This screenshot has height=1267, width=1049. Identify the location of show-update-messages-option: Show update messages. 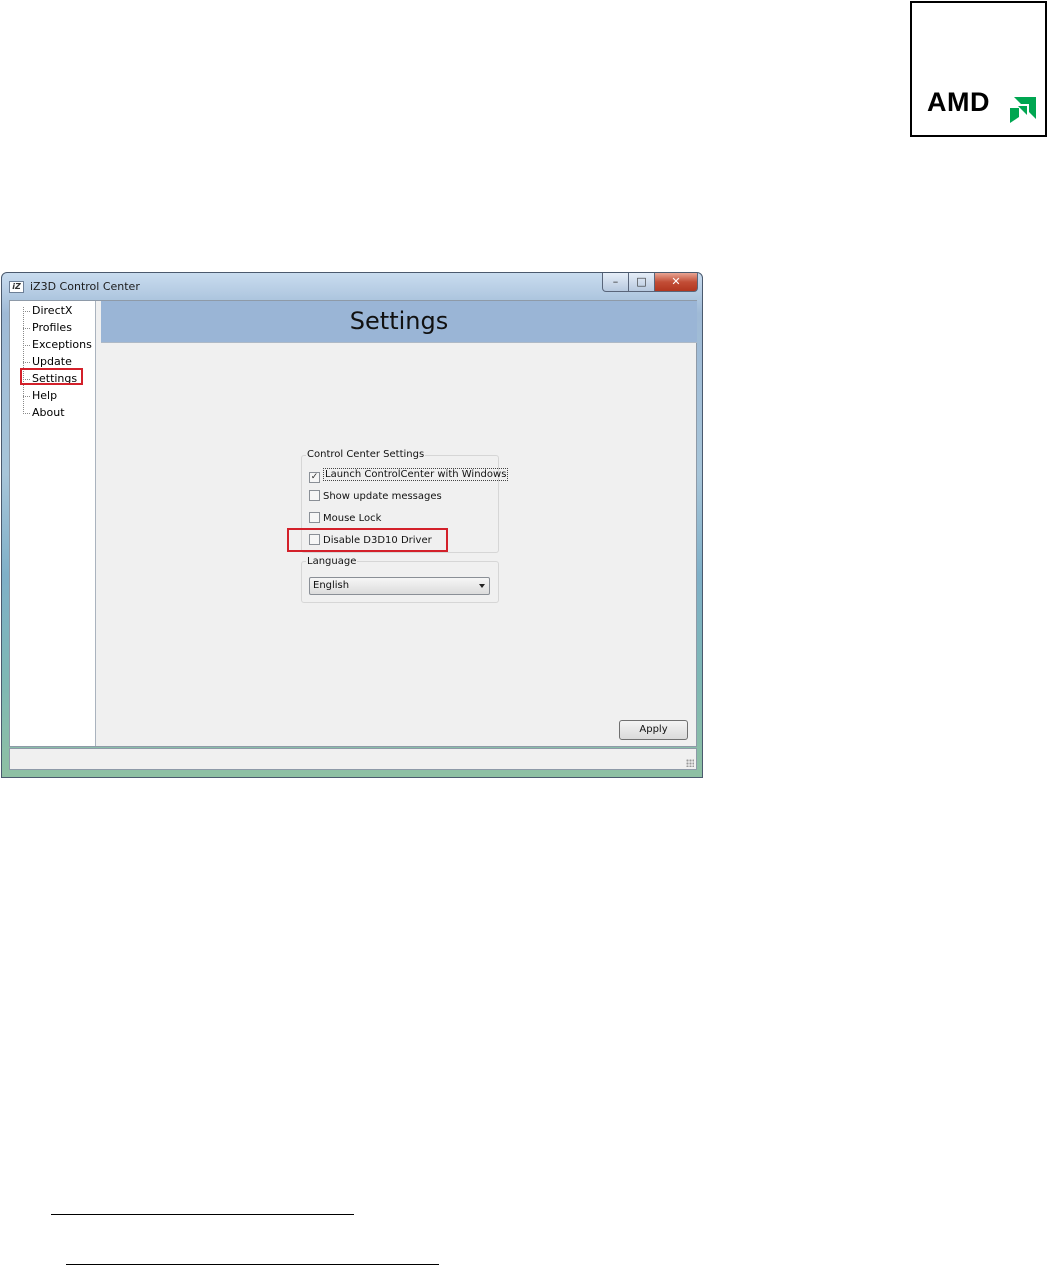
(375, 496).